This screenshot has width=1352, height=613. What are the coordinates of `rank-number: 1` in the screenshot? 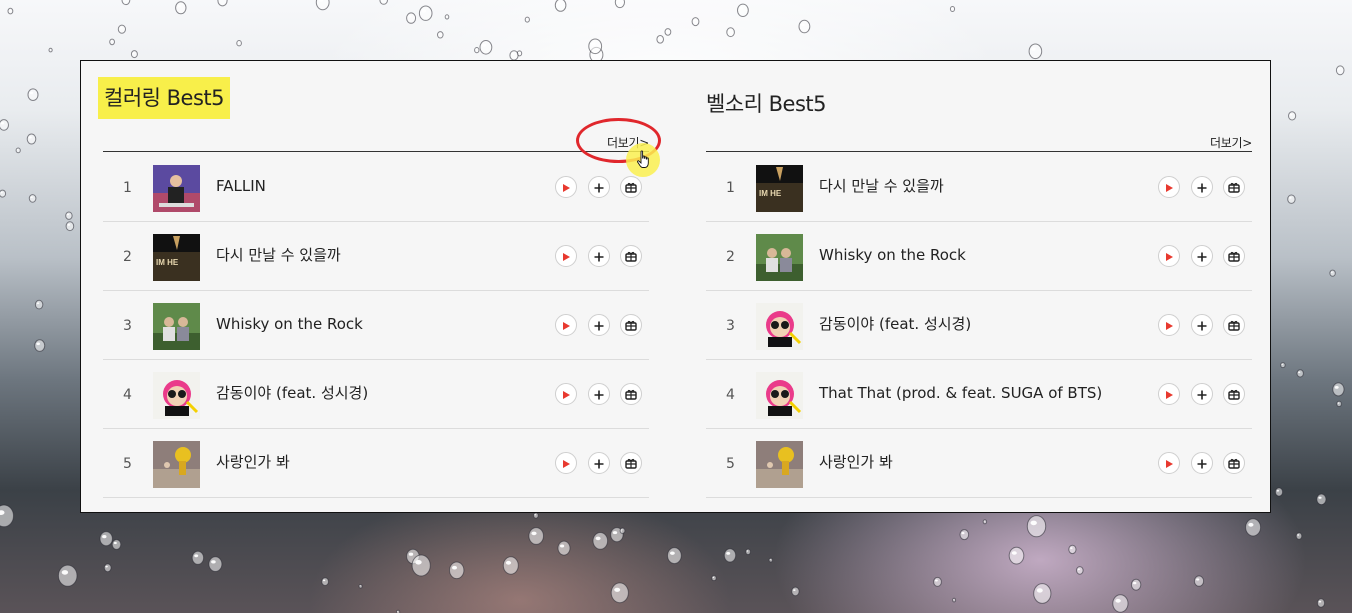 It's located at (127, 188).